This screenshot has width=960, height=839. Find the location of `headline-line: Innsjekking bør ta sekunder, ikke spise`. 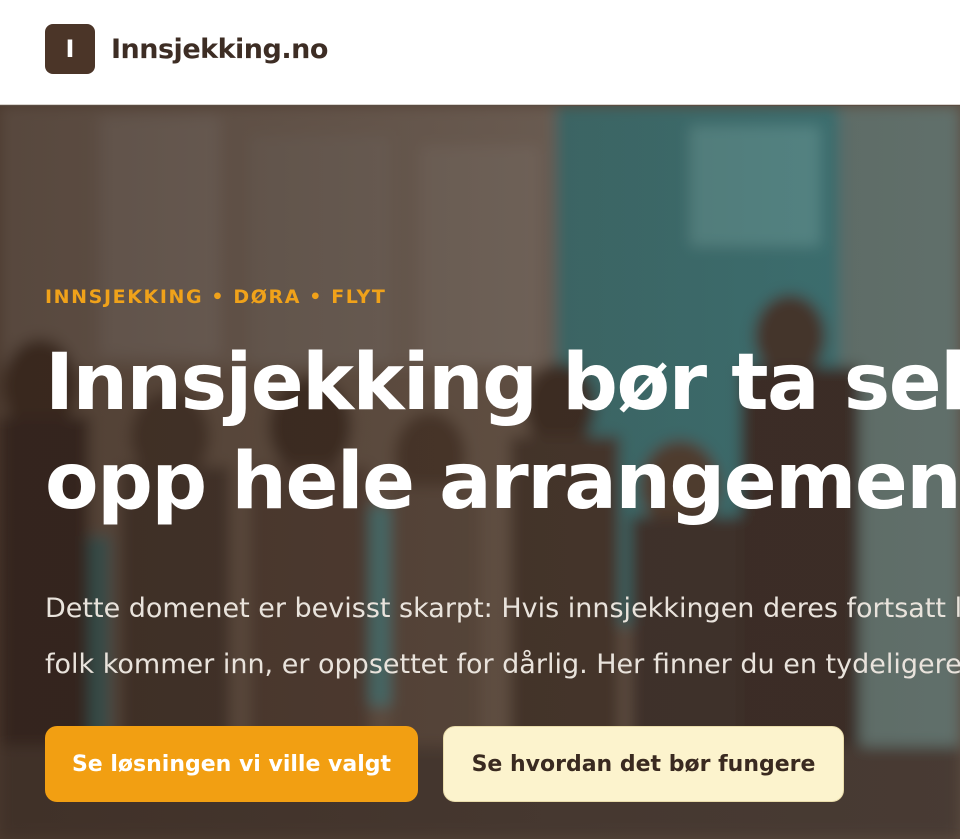

headline-line: Innsjekking bør ta sekunder, ikke spise is located at coordinates (502, 383).